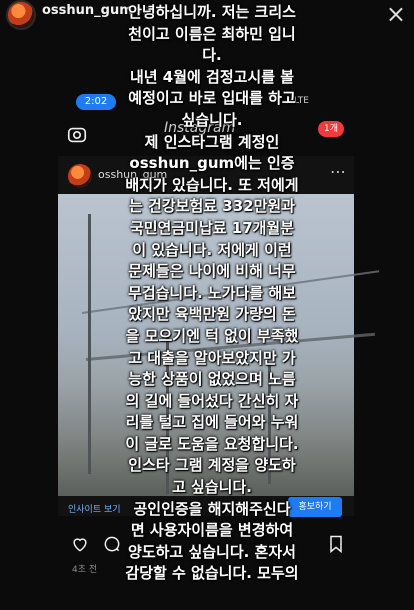 The width and height of the screenshot is (414, 610). What do you see at coordinates (338, 171) in the screenshot?
I see `more-icon: ⋯` at bounding box center [338, 171].